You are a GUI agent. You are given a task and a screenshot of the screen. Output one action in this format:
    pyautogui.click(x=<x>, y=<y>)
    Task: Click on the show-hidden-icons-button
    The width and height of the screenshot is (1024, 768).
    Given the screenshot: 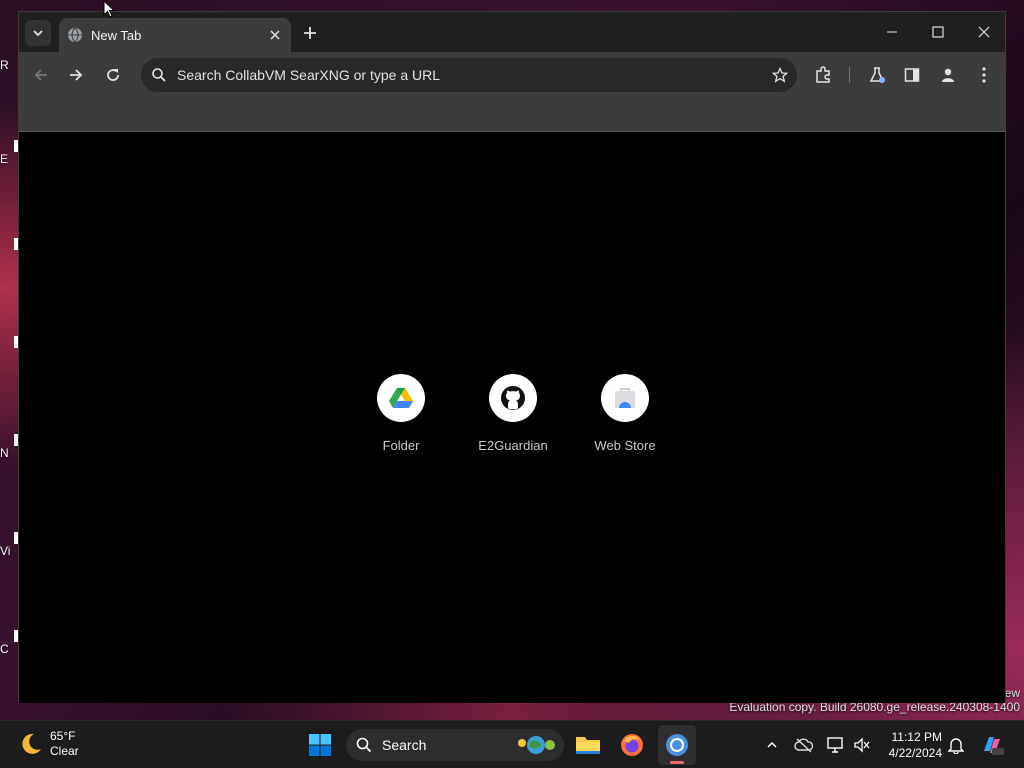 What is the action you would take?
    pyautogui.click(x=772, y=745)
    